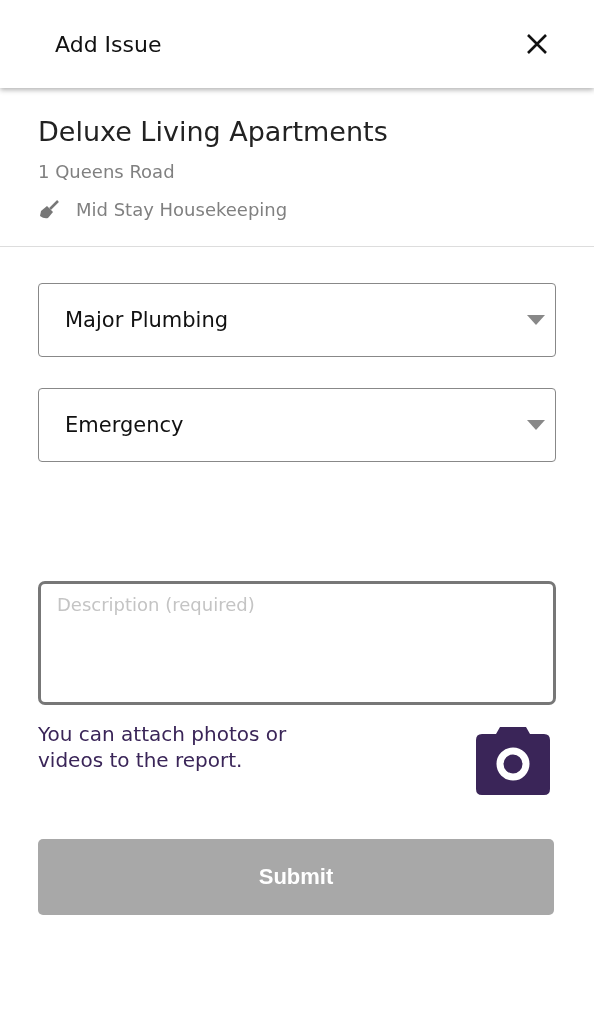 The image size is (594, 1024). I want to click on dropdown-field: Major Plumbing, so click(297, 320).